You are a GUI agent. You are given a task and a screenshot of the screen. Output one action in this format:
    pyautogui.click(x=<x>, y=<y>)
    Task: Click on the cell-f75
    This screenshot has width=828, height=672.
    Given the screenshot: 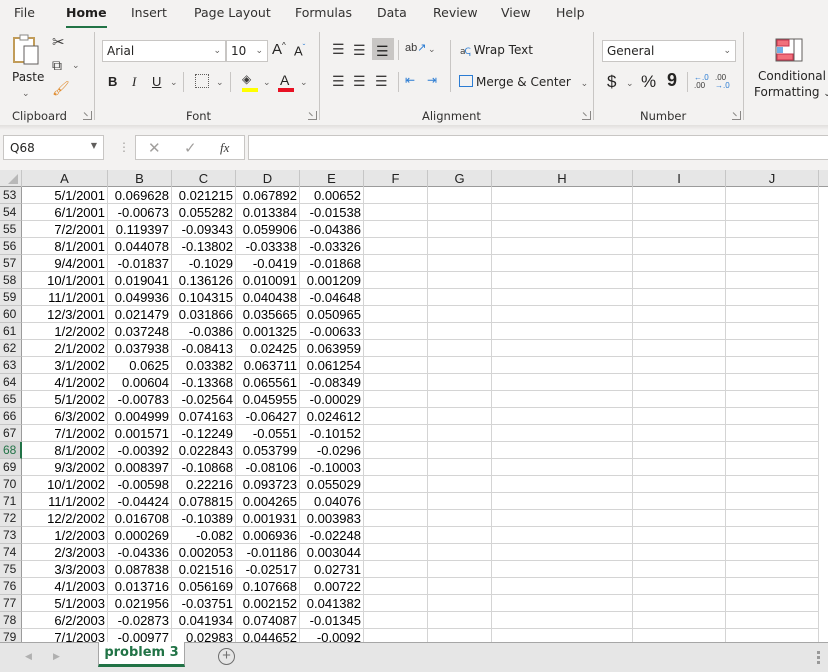 What is the action you would take?
    pyautogui.click(x=396, y=569)
    